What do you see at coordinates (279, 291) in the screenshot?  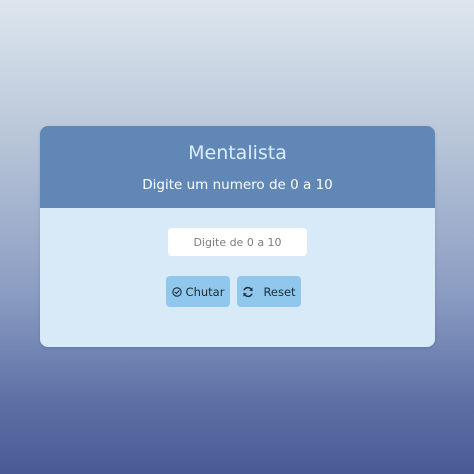 I see `reset-button-label: Reset` at bounding box center [279, 291].